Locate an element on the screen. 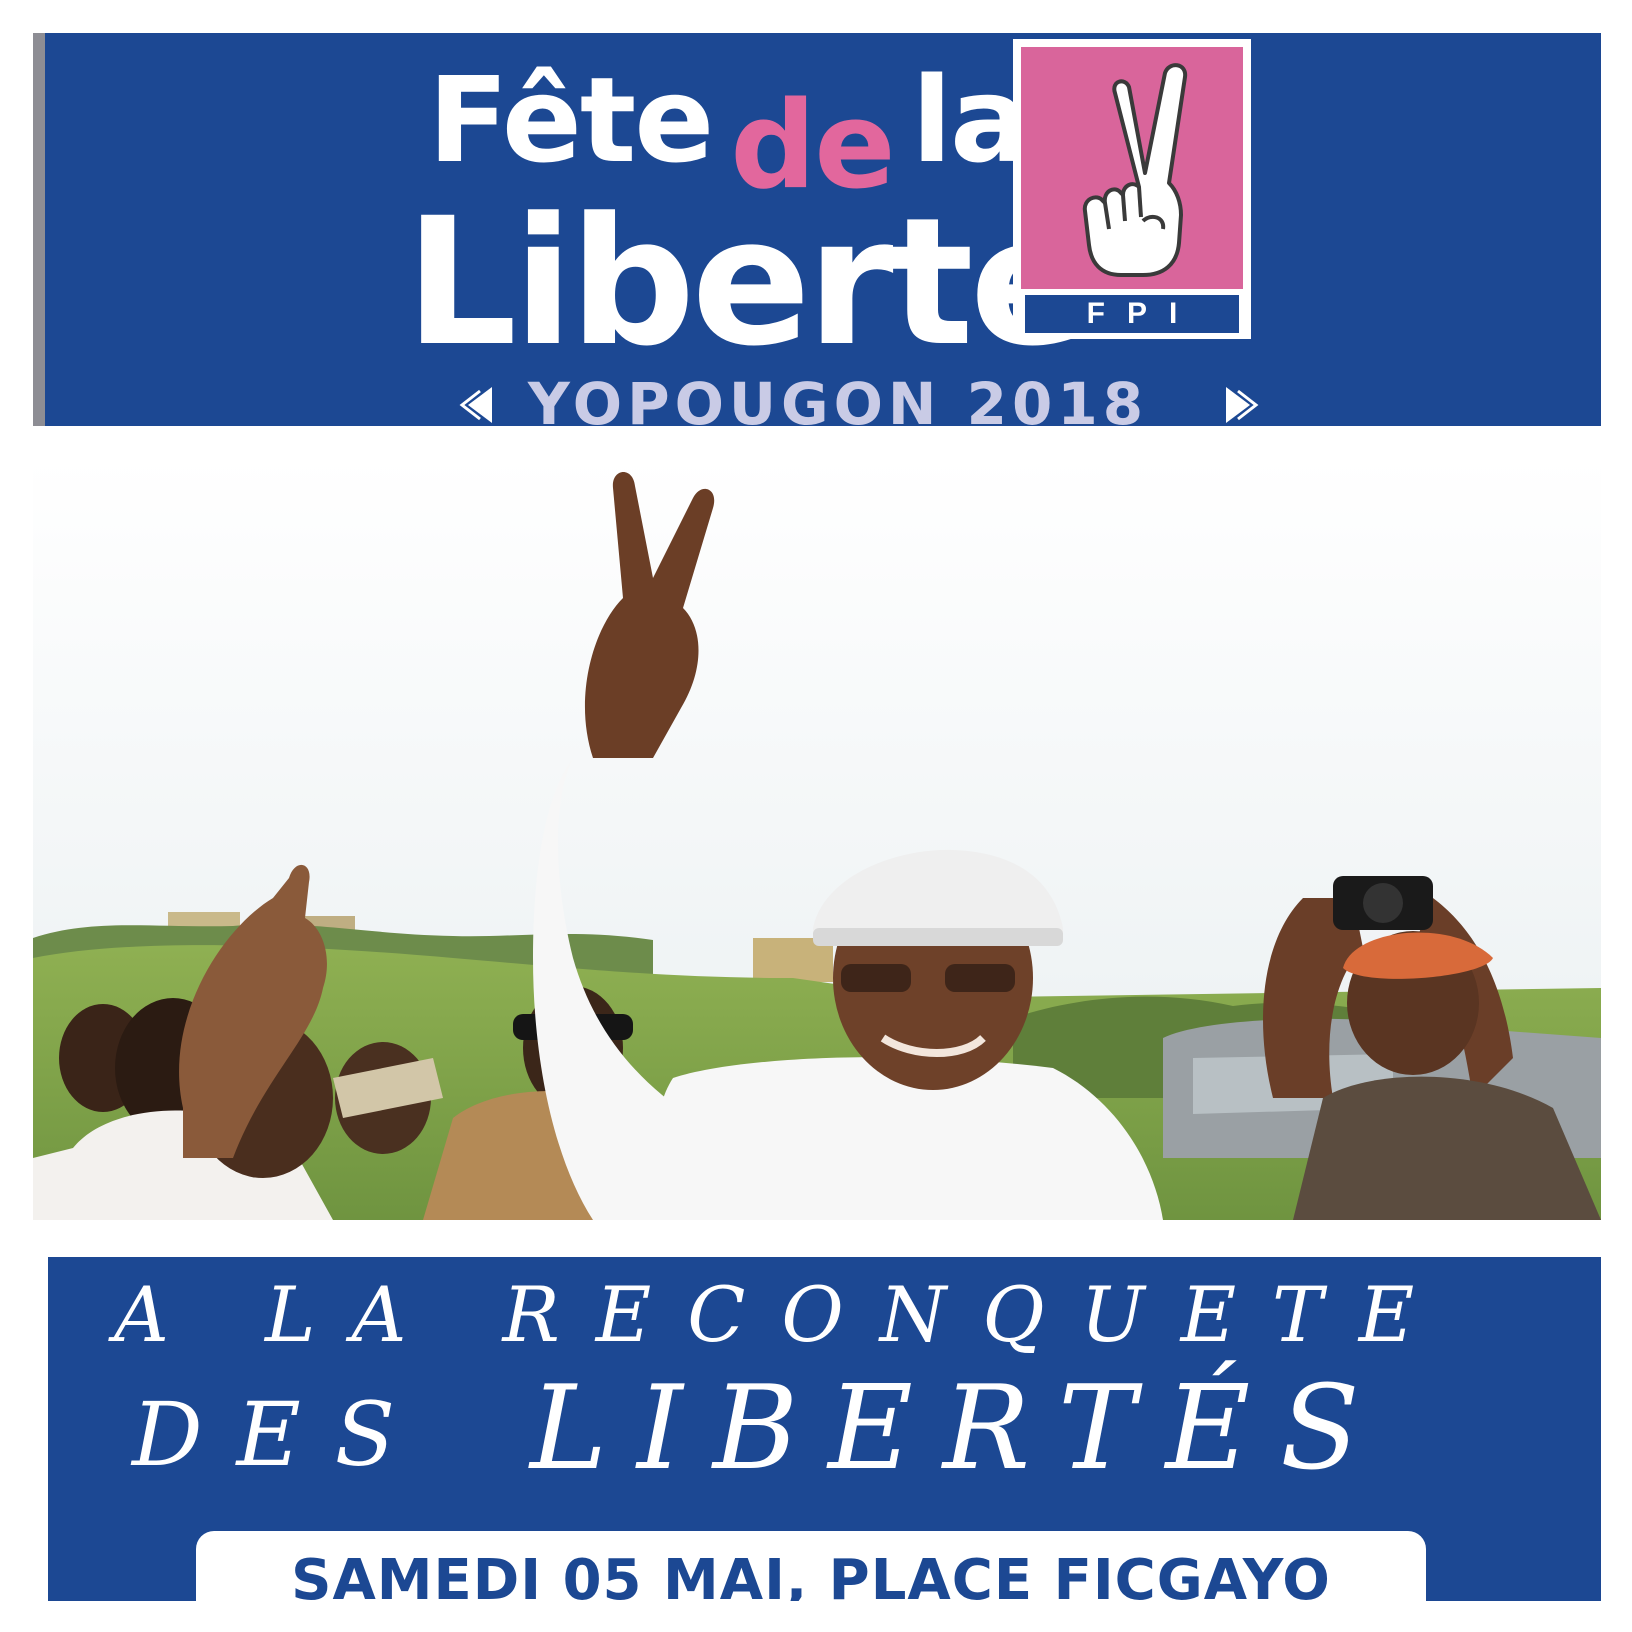  slogan-line-1: A LA RECONQUETE is located at coordinates (782, 1314).